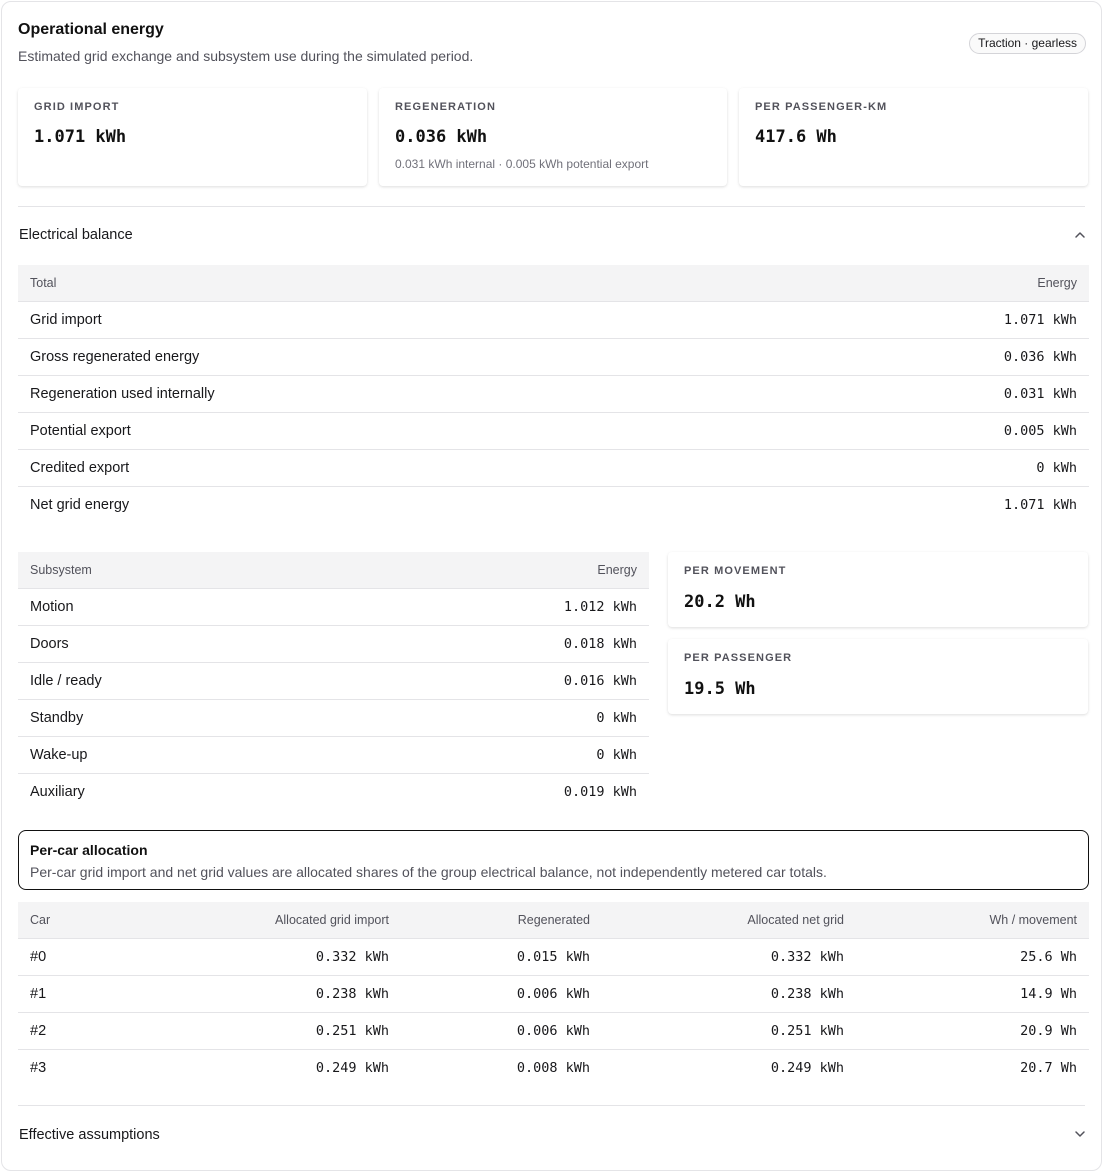 This screenshot has height=1173, width=1104. I want to click on card-title: Operational energy, so click(91, 29).